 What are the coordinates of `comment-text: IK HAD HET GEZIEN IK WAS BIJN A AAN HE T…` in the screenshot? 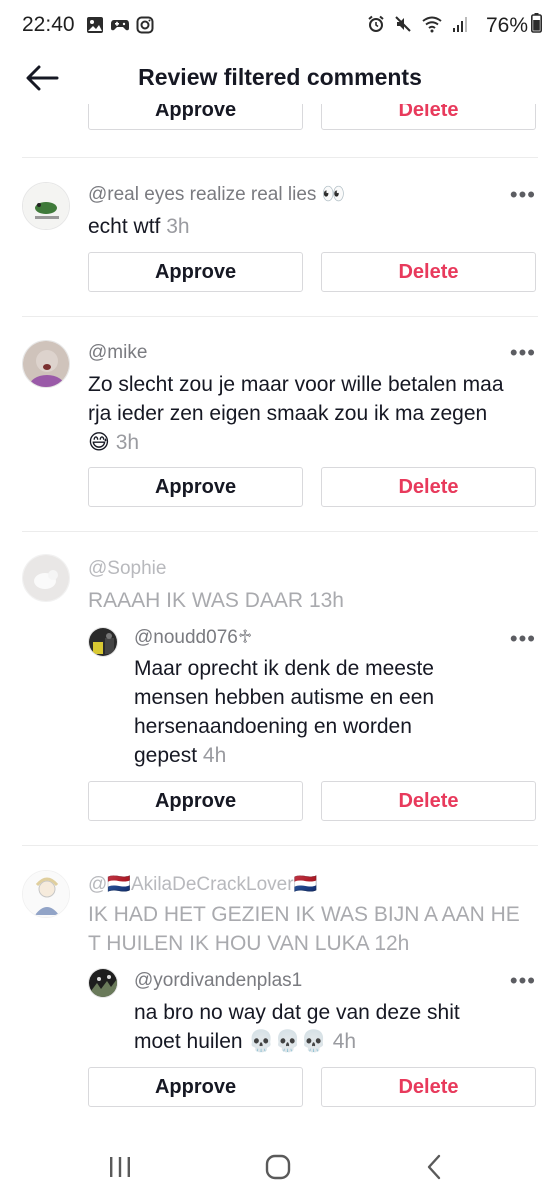 It's located at (304, 929).